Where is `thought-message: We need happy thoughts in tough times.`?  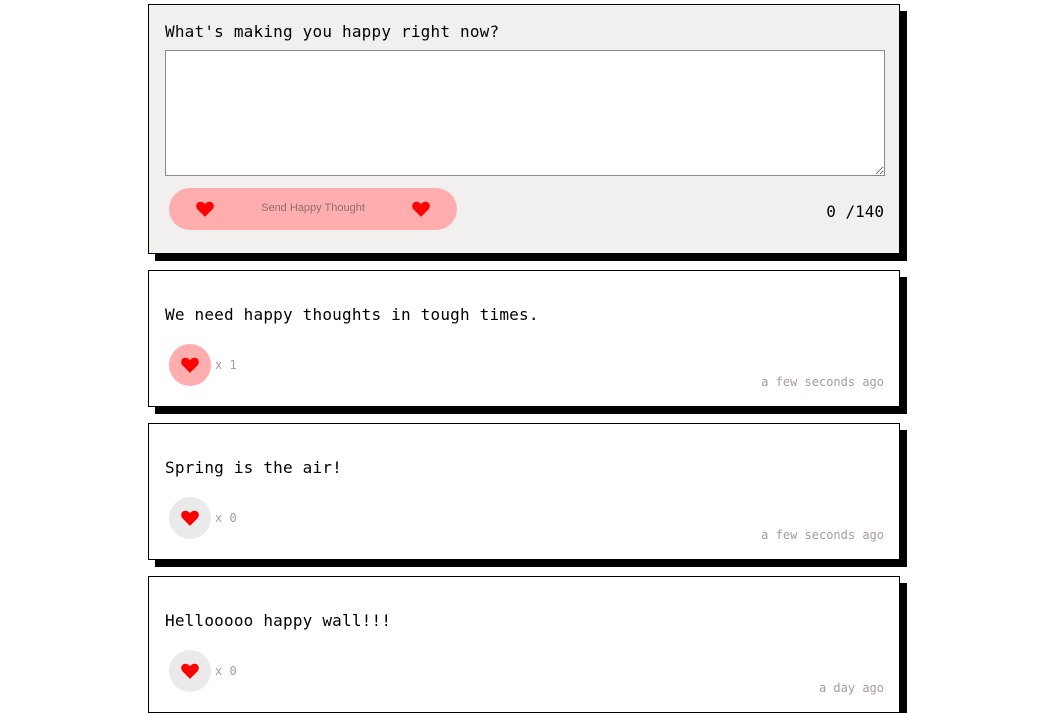
thought-message: We need happy thoughts in tough times. is located at coordinates (352, 314).